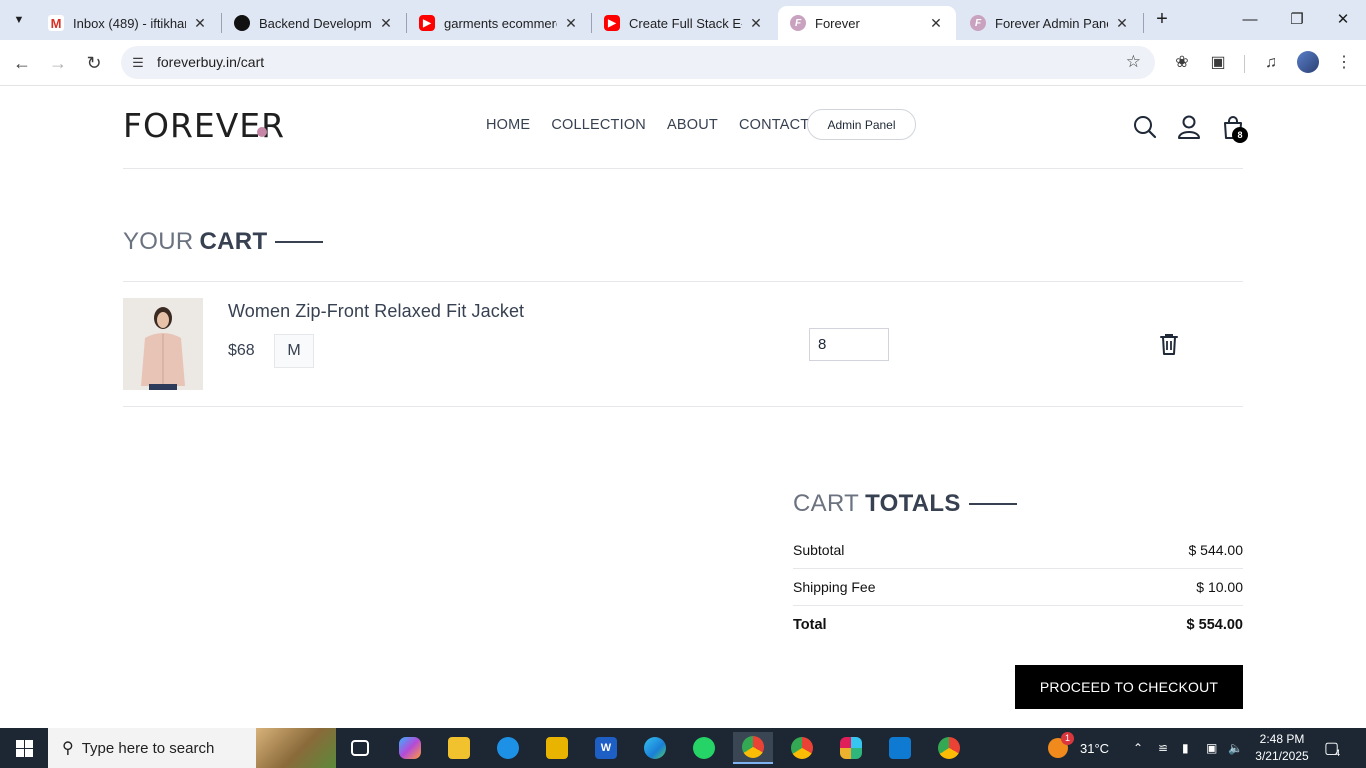  Describe the element at coordinates (1282, 748) in the screenshot. I see `system-clock: 2:48 PM 3/21/2025` at that location.